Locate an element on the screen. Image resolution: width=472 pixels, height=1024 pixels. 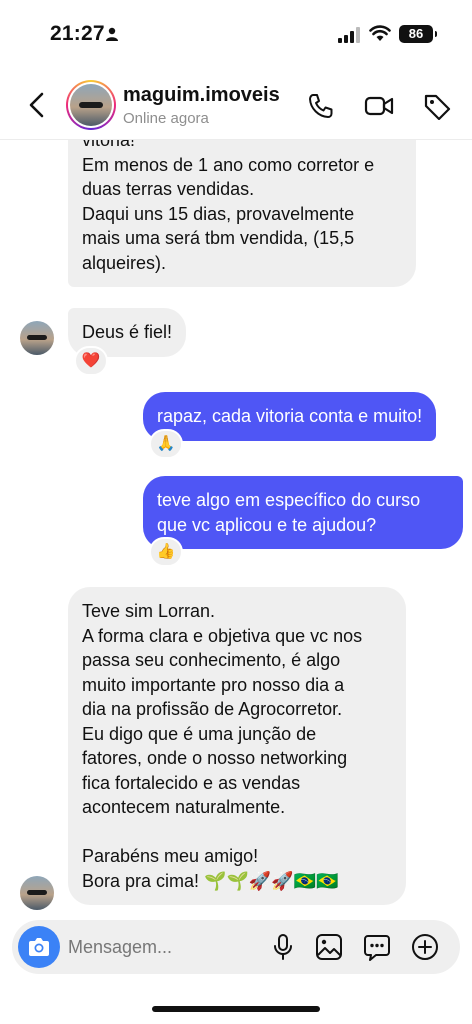
video-call-icon is located at coordinates (379, 106).